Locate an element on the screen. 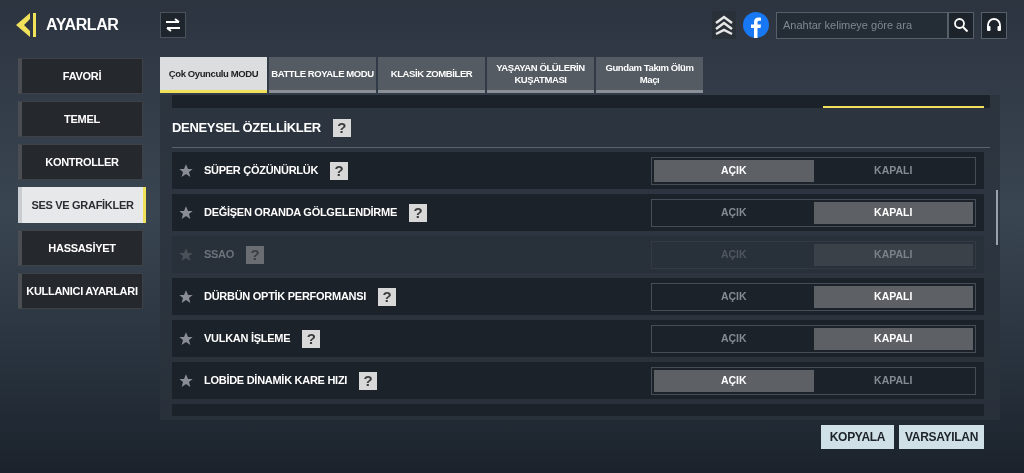  support-button is located at coordinates (994, 25).